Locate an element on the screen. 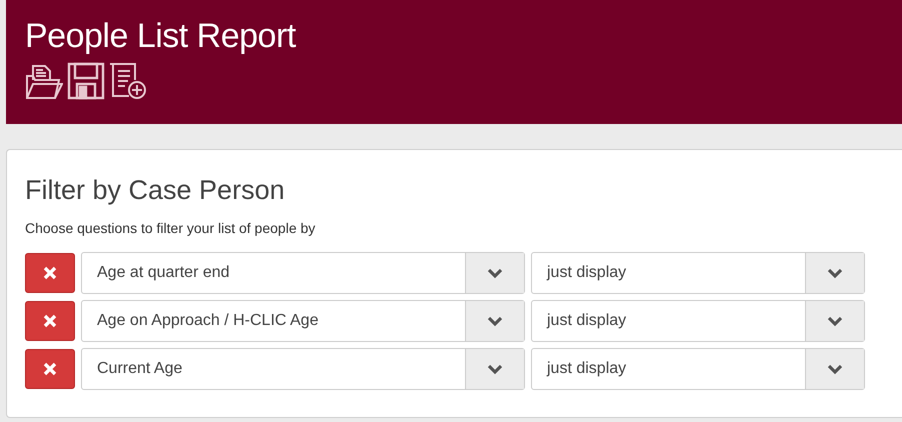  add-report-icon is located at coordinates (128, 81).